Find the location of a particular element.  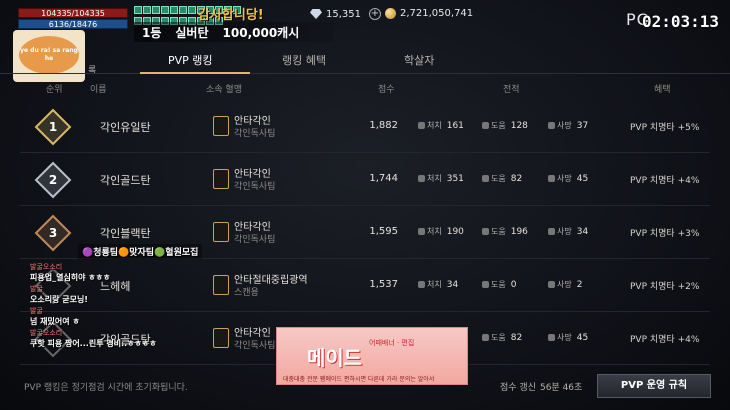

tab-bar: PVP 랭킹 랭킹 혜택 학살자 is located at coordinates (365, 60).